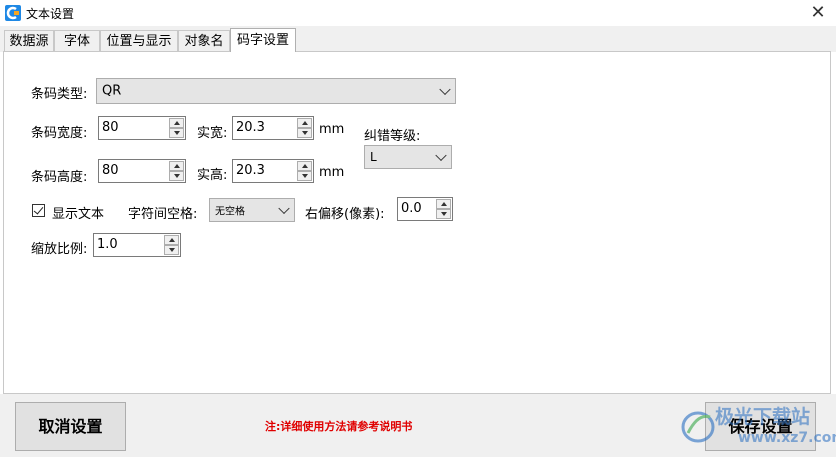  Describe the element at coordinates (163, 214) in the screenshot. I see `char-spacing-label: 字符间空格:` at that location.